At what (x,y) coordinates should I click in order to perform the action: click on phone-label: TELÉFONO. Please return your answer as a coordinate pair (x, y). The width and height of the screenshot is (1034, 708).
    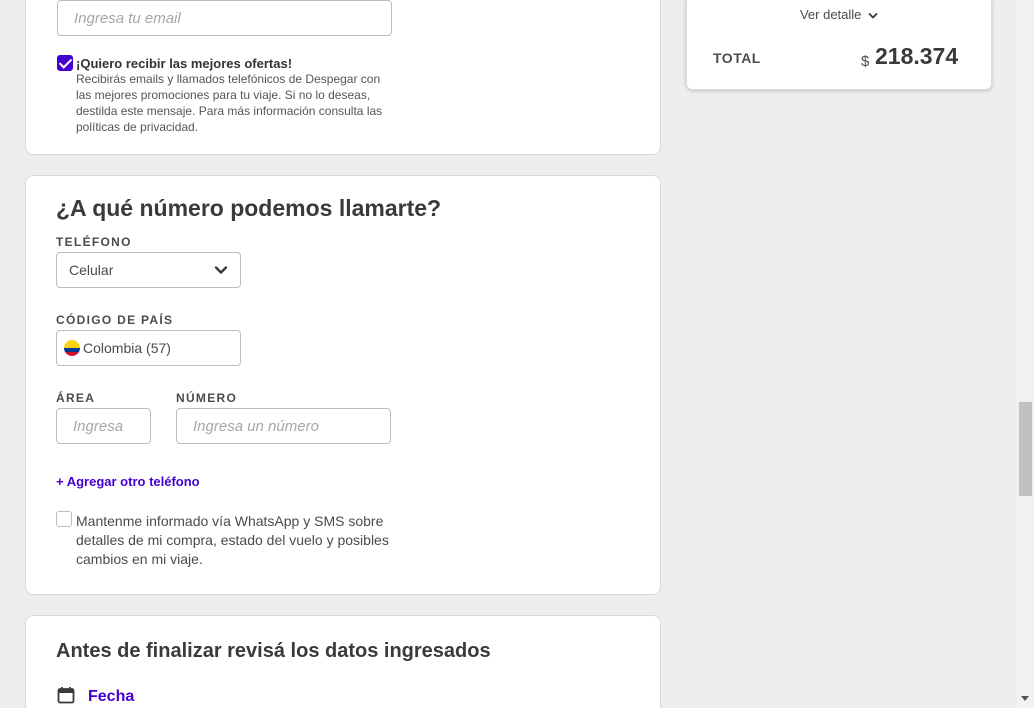
    Looking at the image, I should click on (94, 242).